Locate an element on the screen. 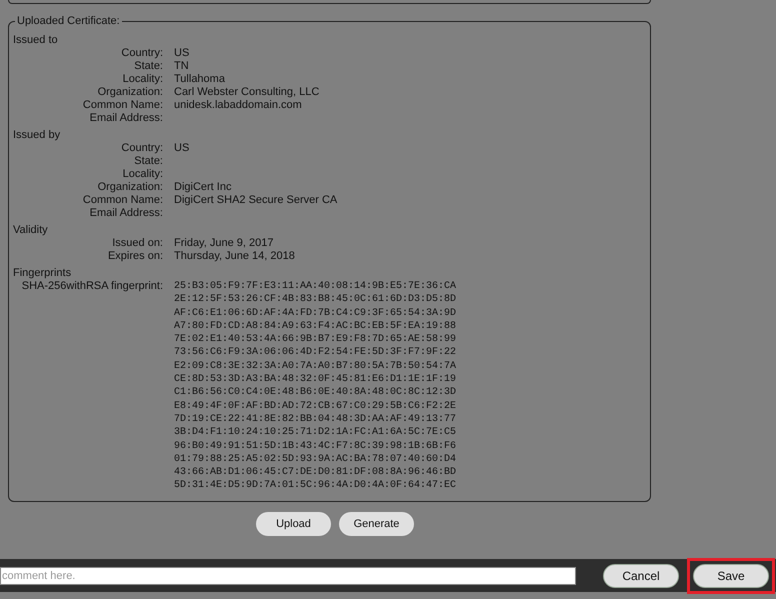 Image resolution: width=776 pixels, height=599 pixels. field-value: Tullahoma is located at coordinates (199, 79).